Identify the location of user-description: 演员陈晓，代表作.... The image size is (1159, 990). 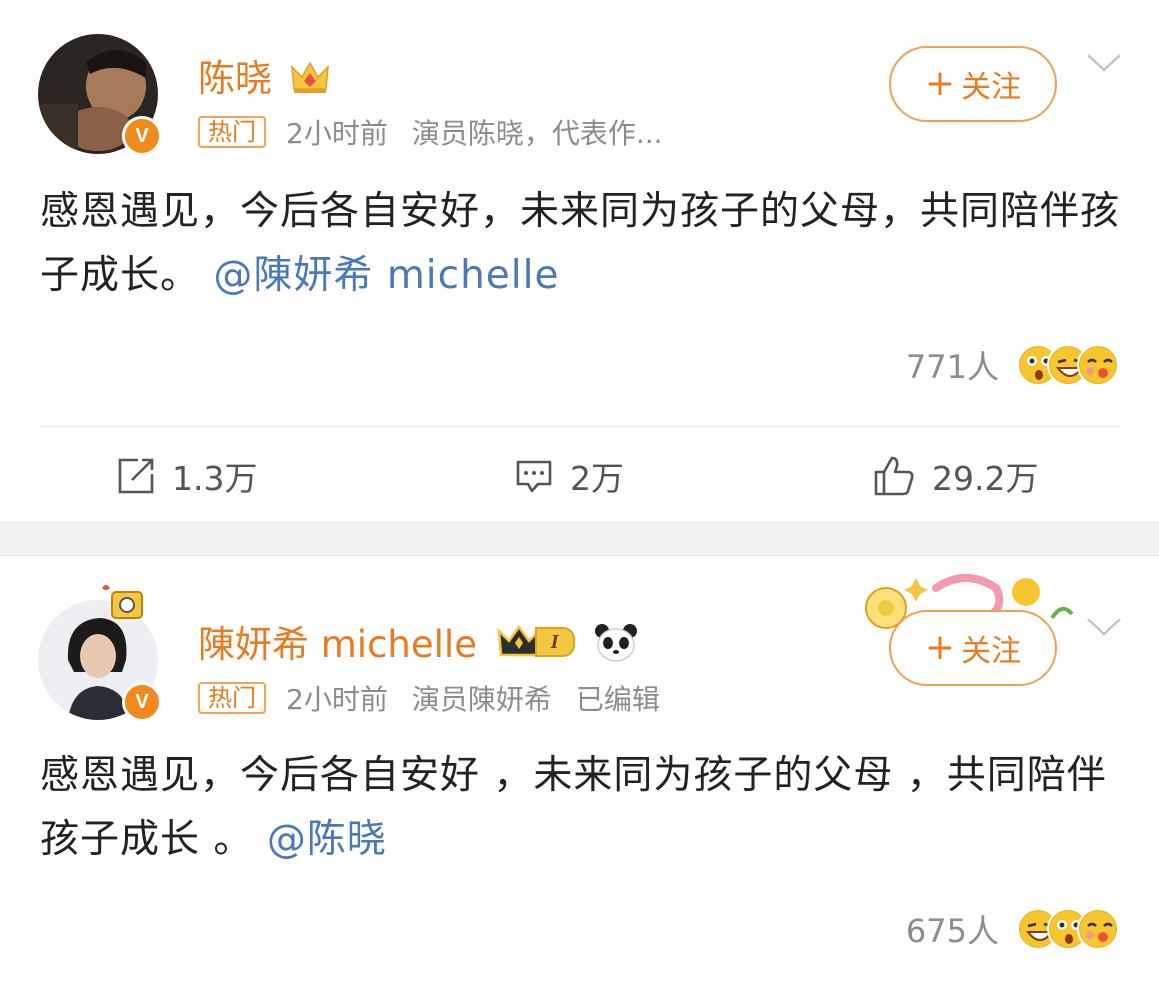
(537, 133).